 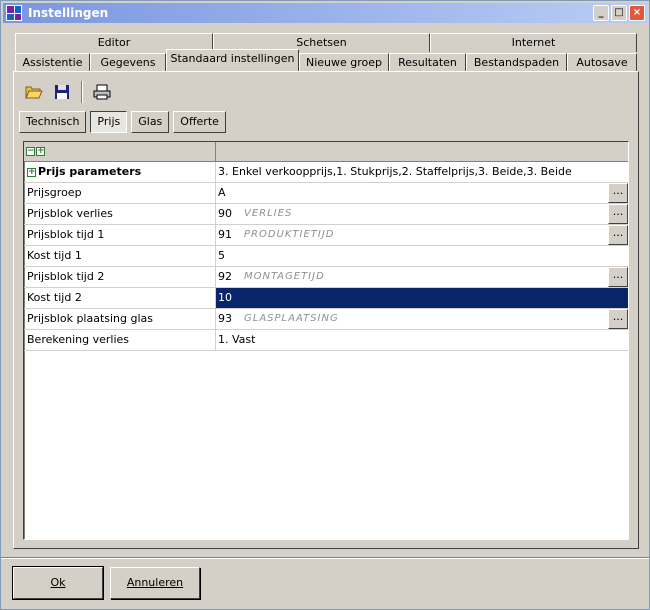 What do you see at coordinates (128, 62) in the screenshot?
I see `tab-gegevens: Gegevens` at bounding box center [128, 62].